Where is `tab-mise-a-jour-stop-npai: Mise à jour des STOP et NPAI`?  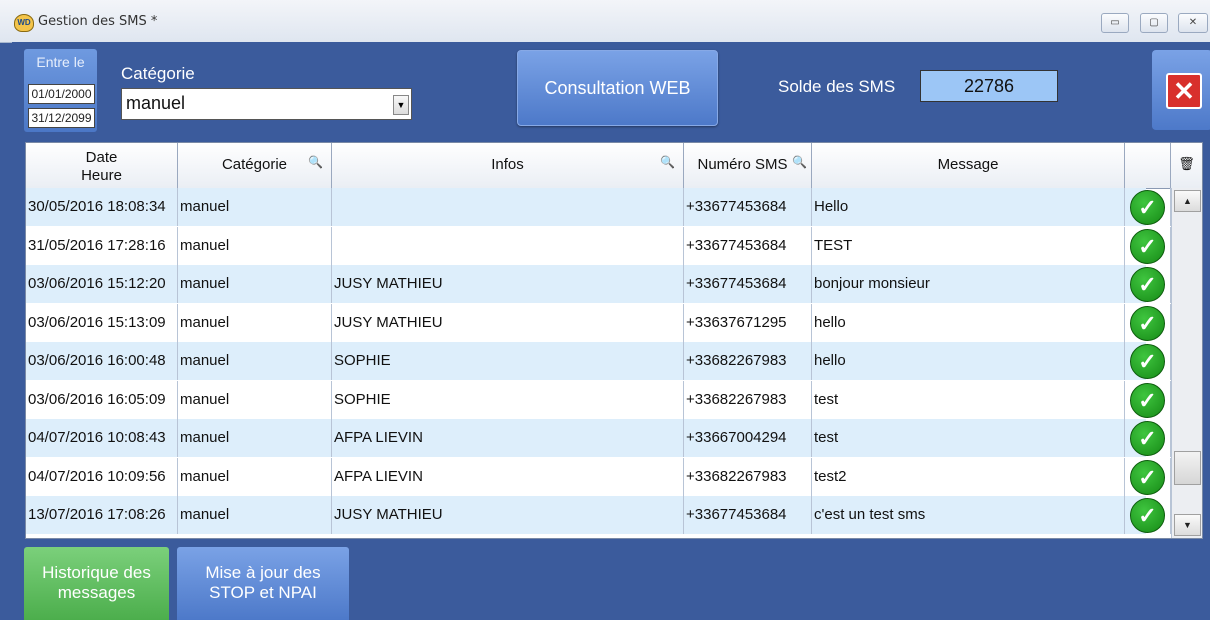 tab-mise-a-jour-stop-npai: Mise à jour des STOP et NPAI is located at coordinates (263, 583).